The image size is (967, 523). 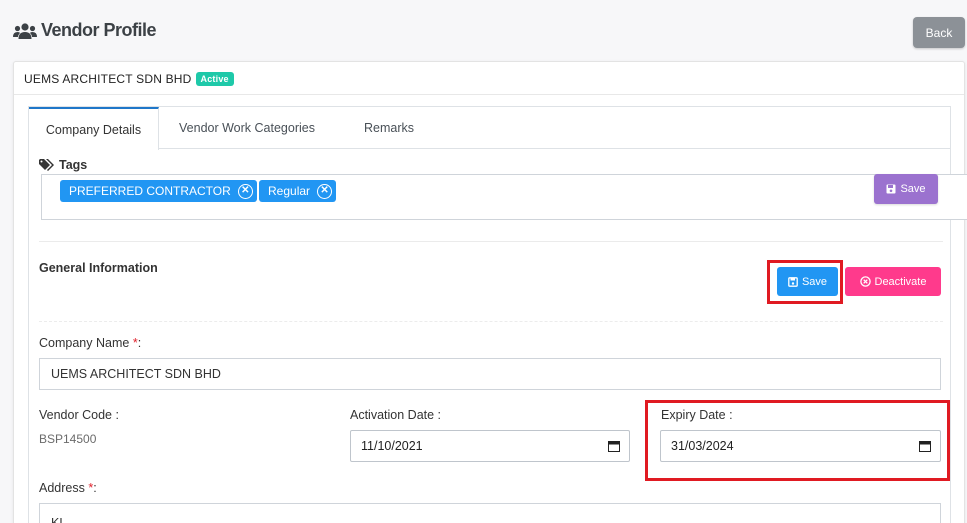 I want to click on company-name-field: UEMS ARCHITECT SDN BHD, so click(x=490, y=374).